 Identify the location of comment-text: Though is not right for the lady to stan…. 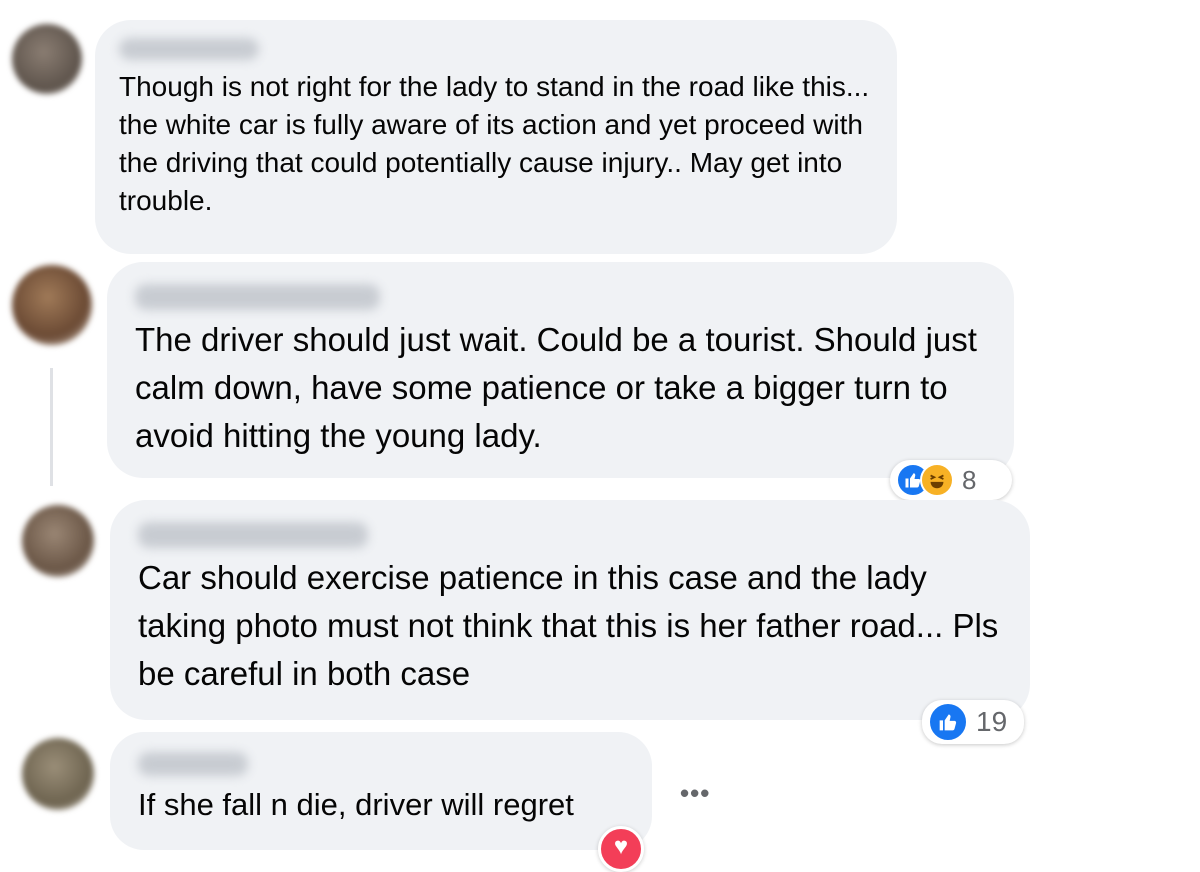
(494, 144).